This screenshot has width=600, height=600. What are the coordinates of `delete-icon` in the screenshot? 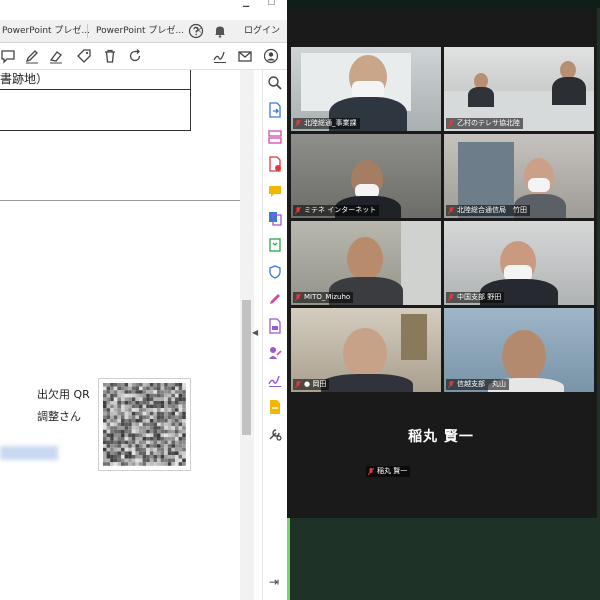 It's located at (110, 56).